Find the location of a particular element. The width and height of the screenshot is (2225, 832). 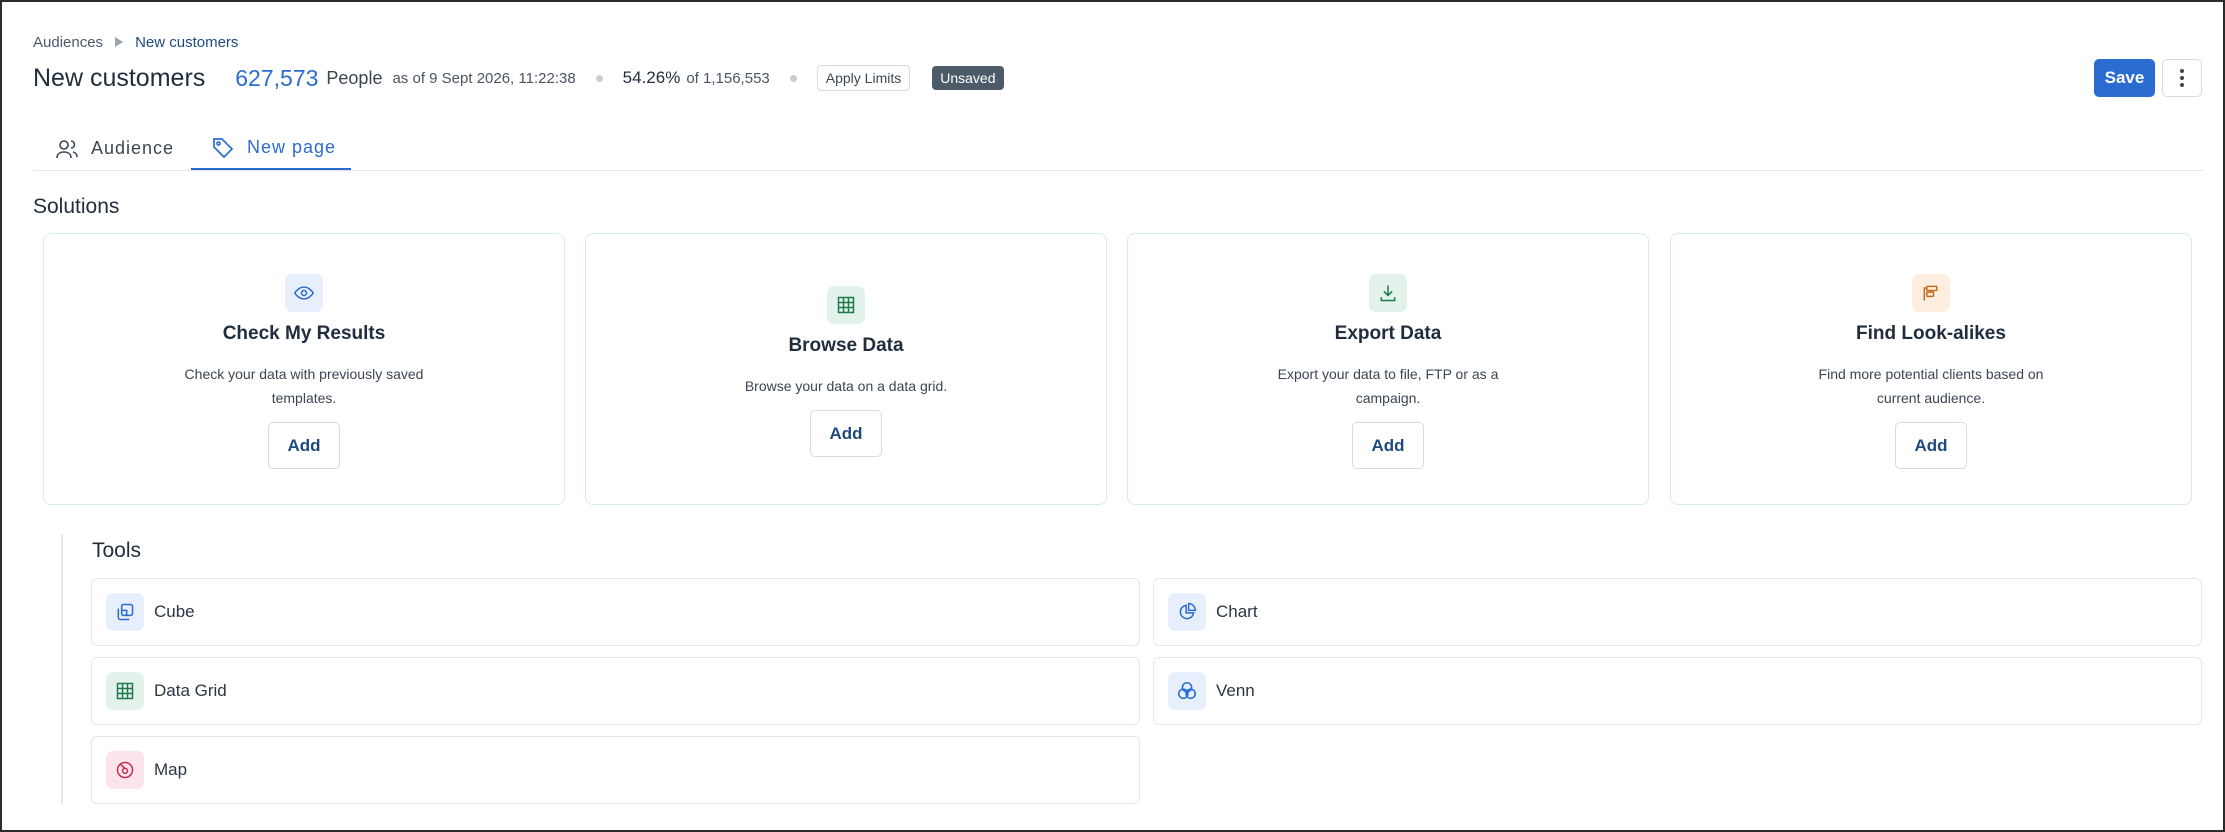

status-badge: Unsaved is located at coordinates (968, 78).